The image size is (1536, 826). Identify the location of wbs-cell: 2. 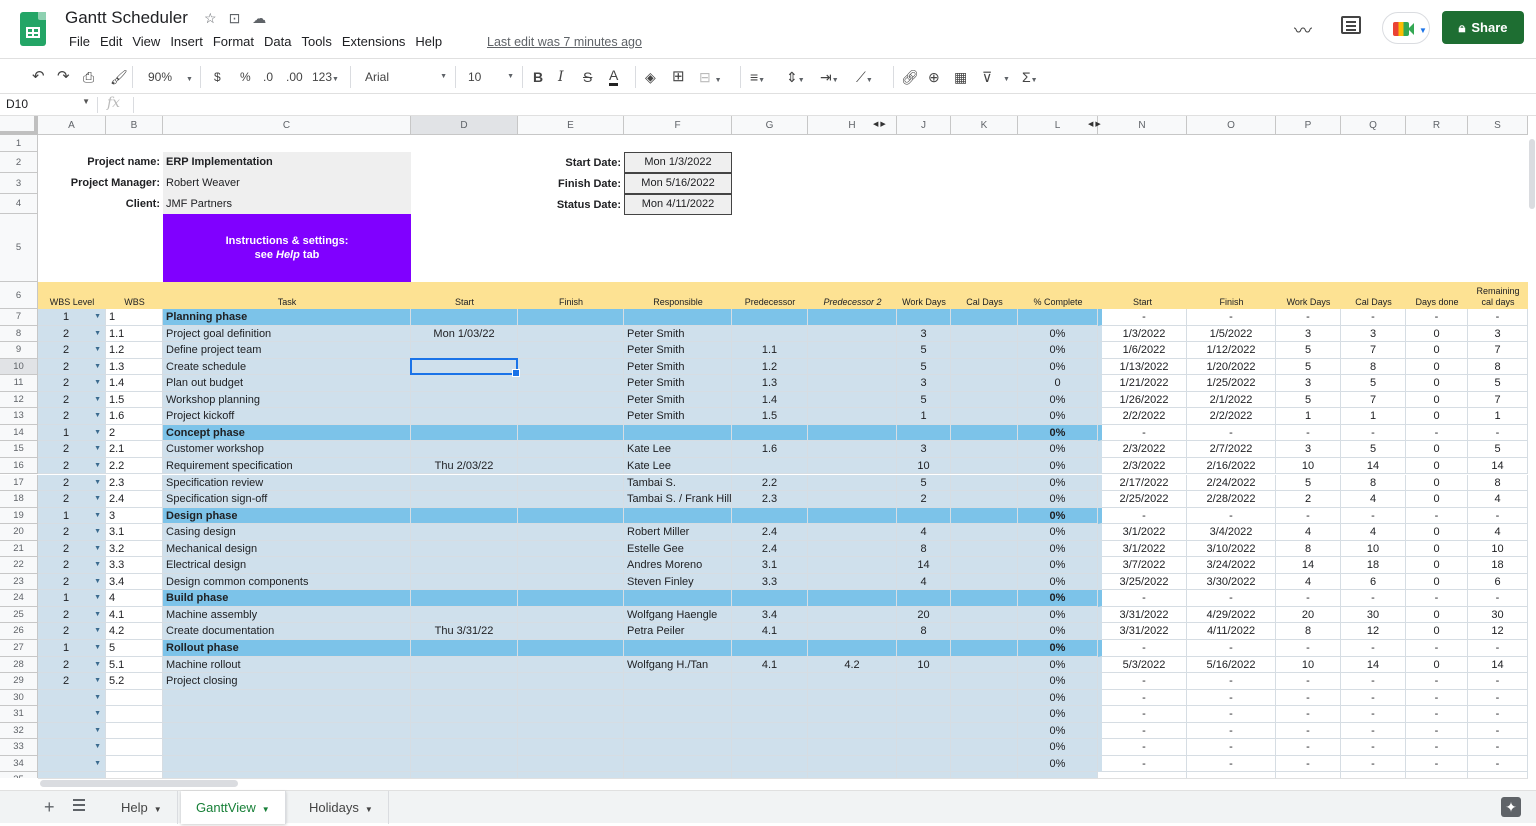
(134, 433).